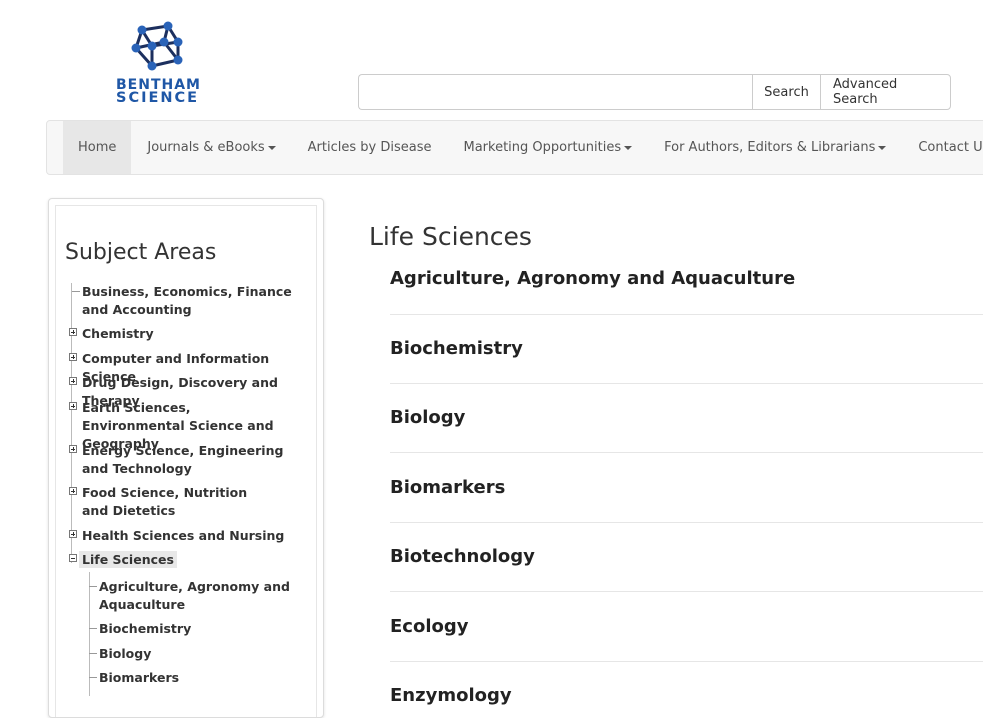  What do you see at coordinates (71, 423) in the screenshot?
I see `tree-line` at bounding box center [71, 423].